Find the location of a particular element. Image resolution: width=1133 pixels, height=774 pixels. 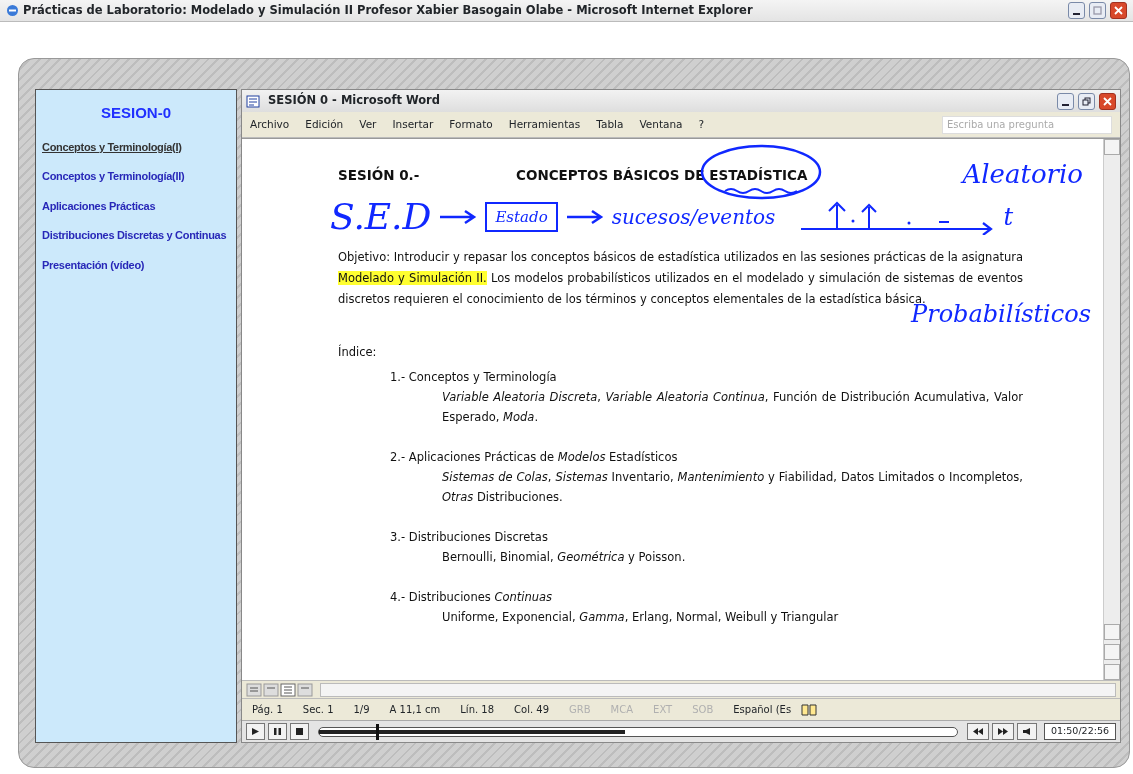

status-language: Español (Es is located at coordinates (762, 710).